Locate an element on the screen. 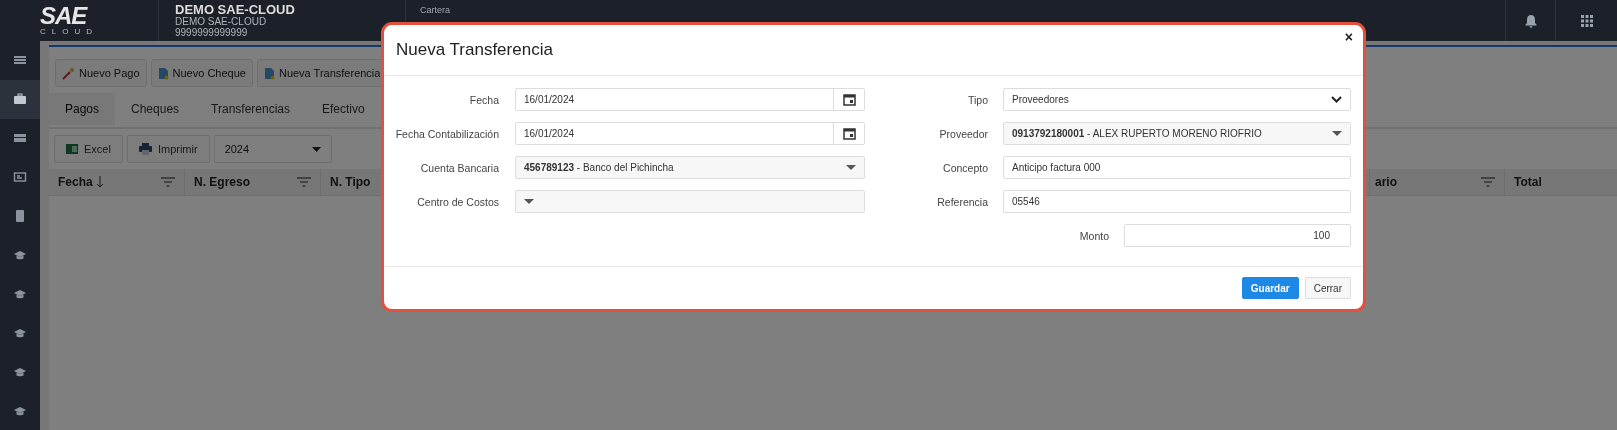 The width and height of the screenshot is (1617, 430). module-label: Cartera is located at coordinates (435, 10).